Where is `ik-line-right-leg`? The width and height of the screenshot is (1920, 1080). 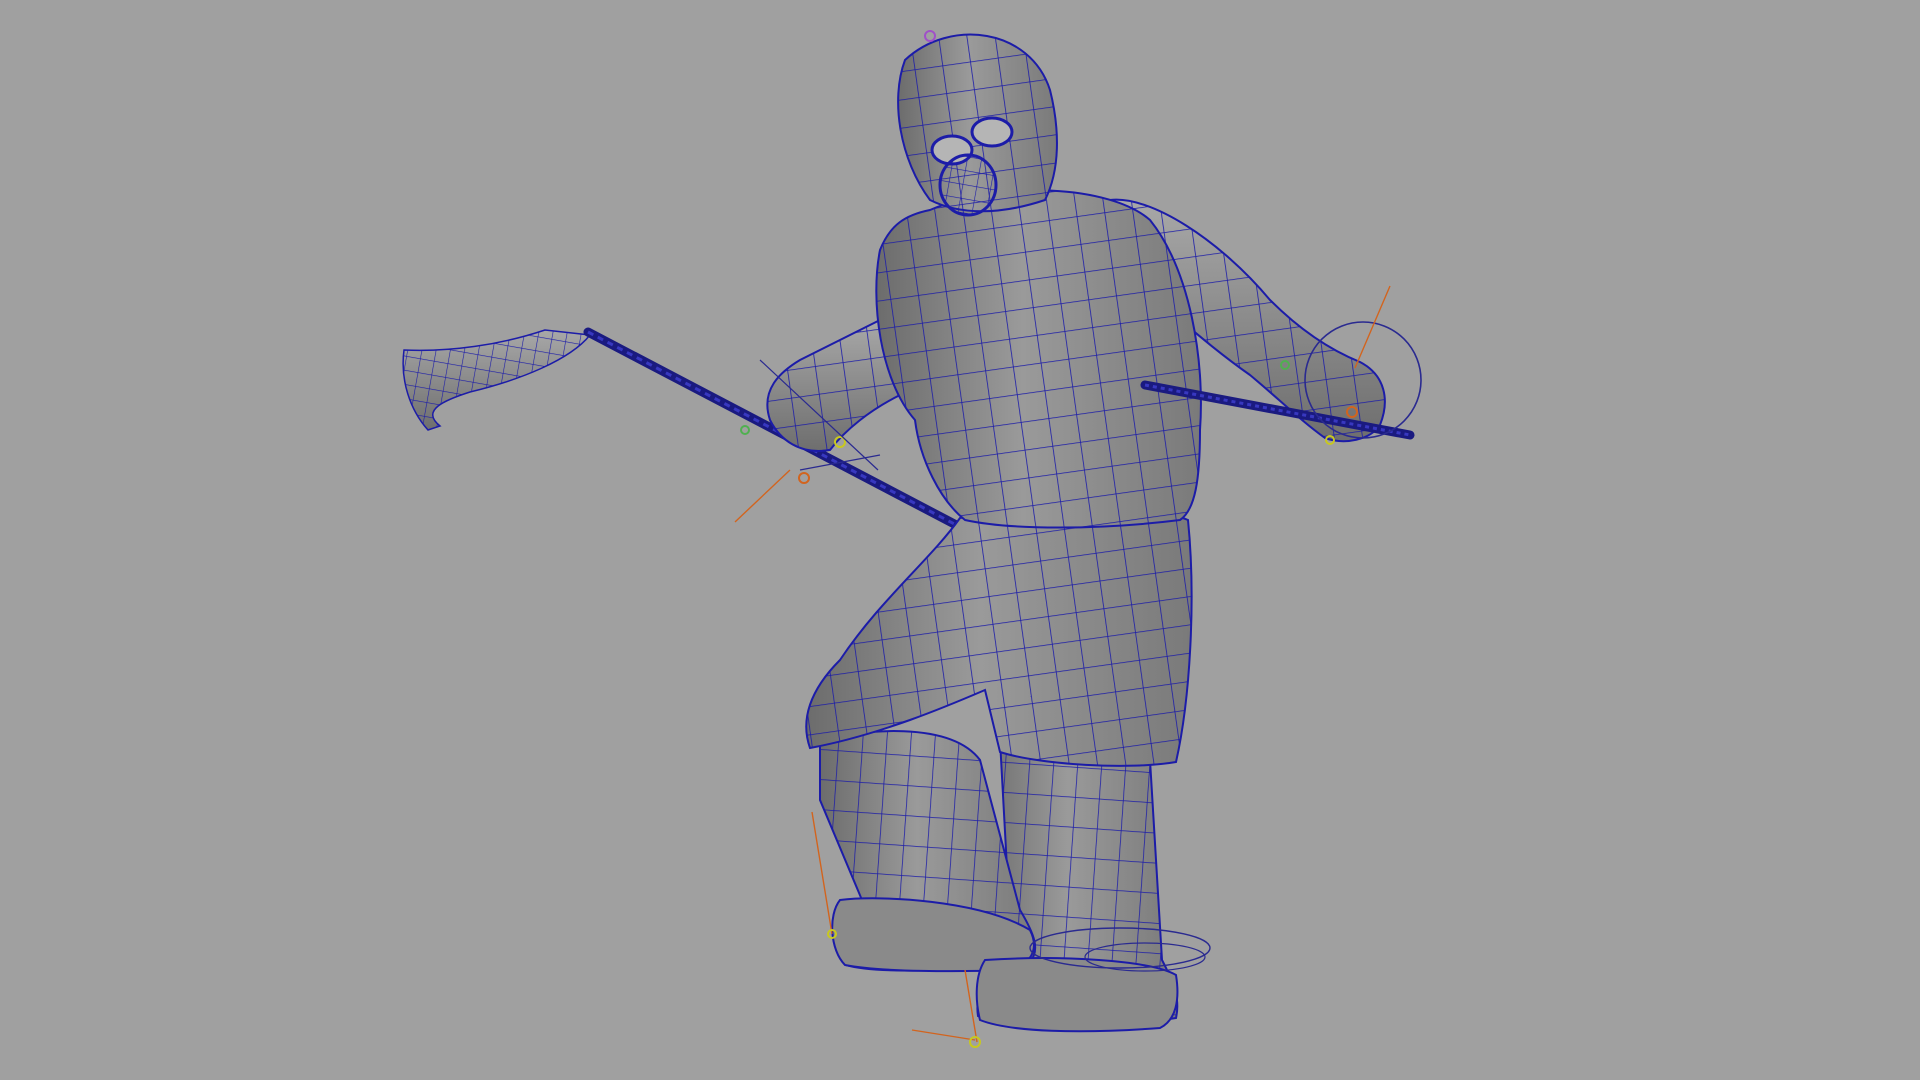
ik-line-right-leg is located at coordinates (971, 1006).